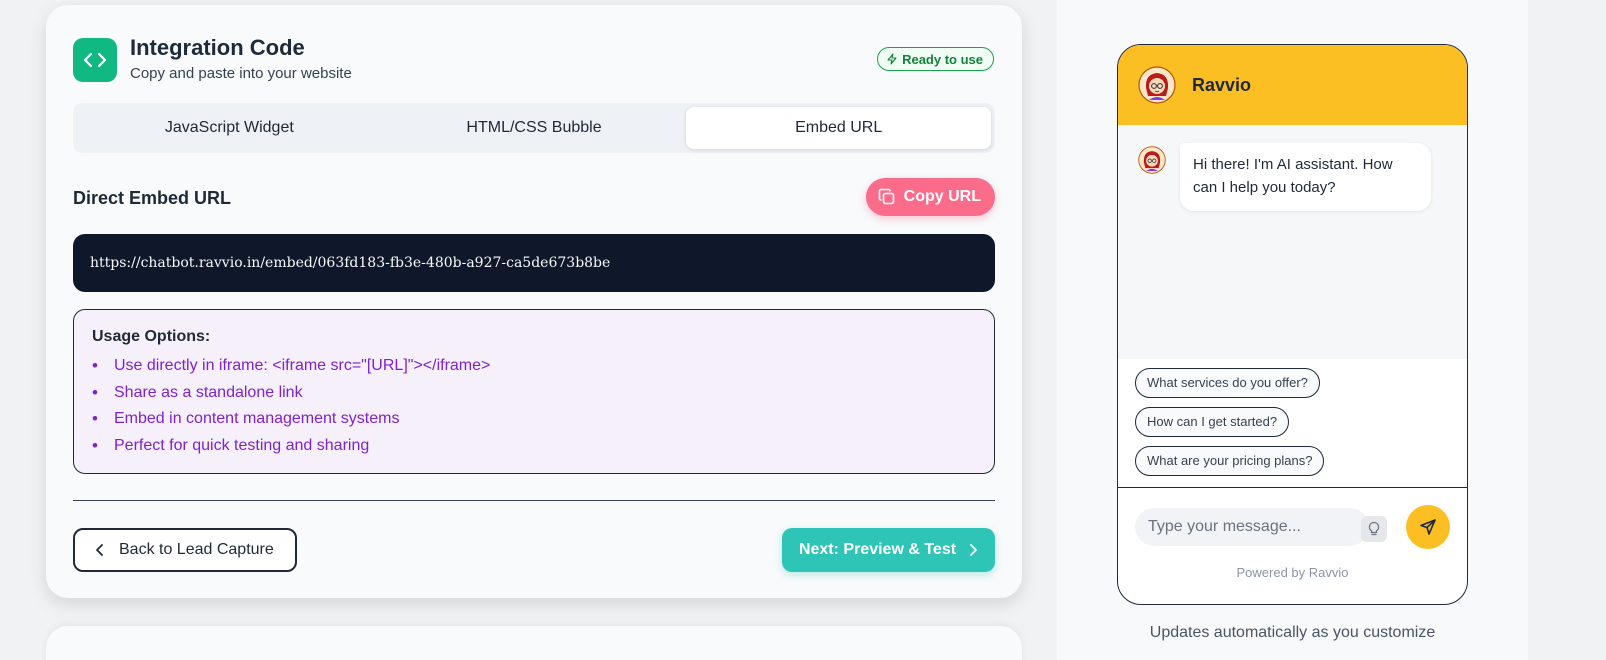 Image resolution: width=1606 pixels, height=660 pixels. I want to click on lightning-icon, so click(892, 59).